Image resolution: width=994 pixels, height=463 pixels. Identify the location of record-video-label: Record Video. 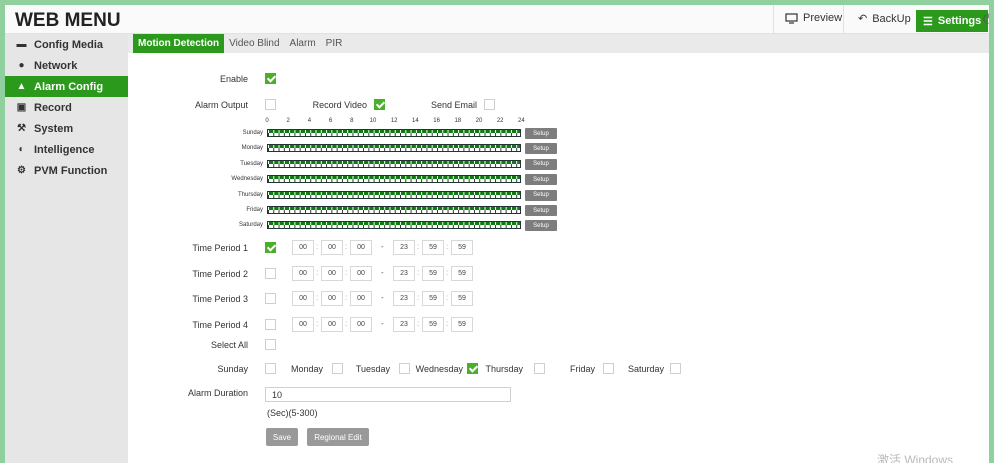
(339, 105).